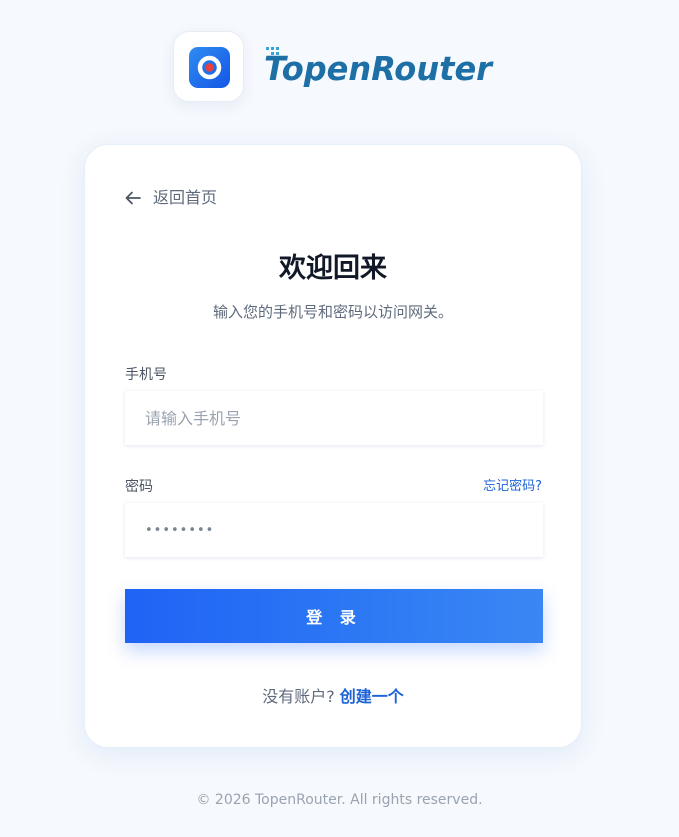  Describe the element at coordinates (334, 530) in the screenshot. I see `password-input` at that location.